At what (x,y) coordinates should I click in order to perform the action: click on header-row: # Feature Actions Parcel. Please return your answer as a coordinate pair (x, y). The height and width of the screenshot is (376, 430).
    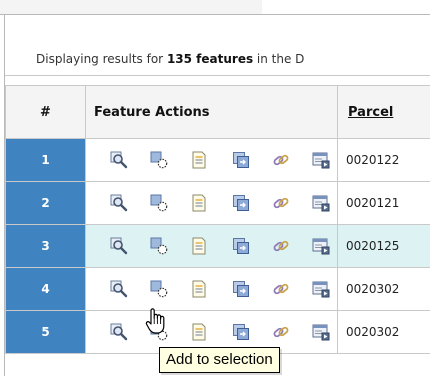
    Looking at the image, I should click on (218, 112).